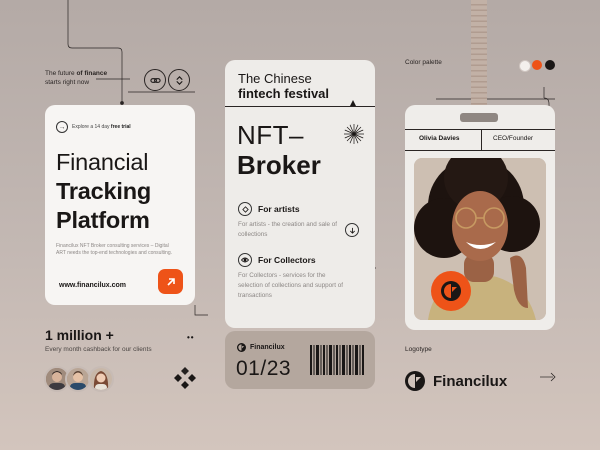  I want to click on ticket-brand-text: Financilux, so click(267, 347).